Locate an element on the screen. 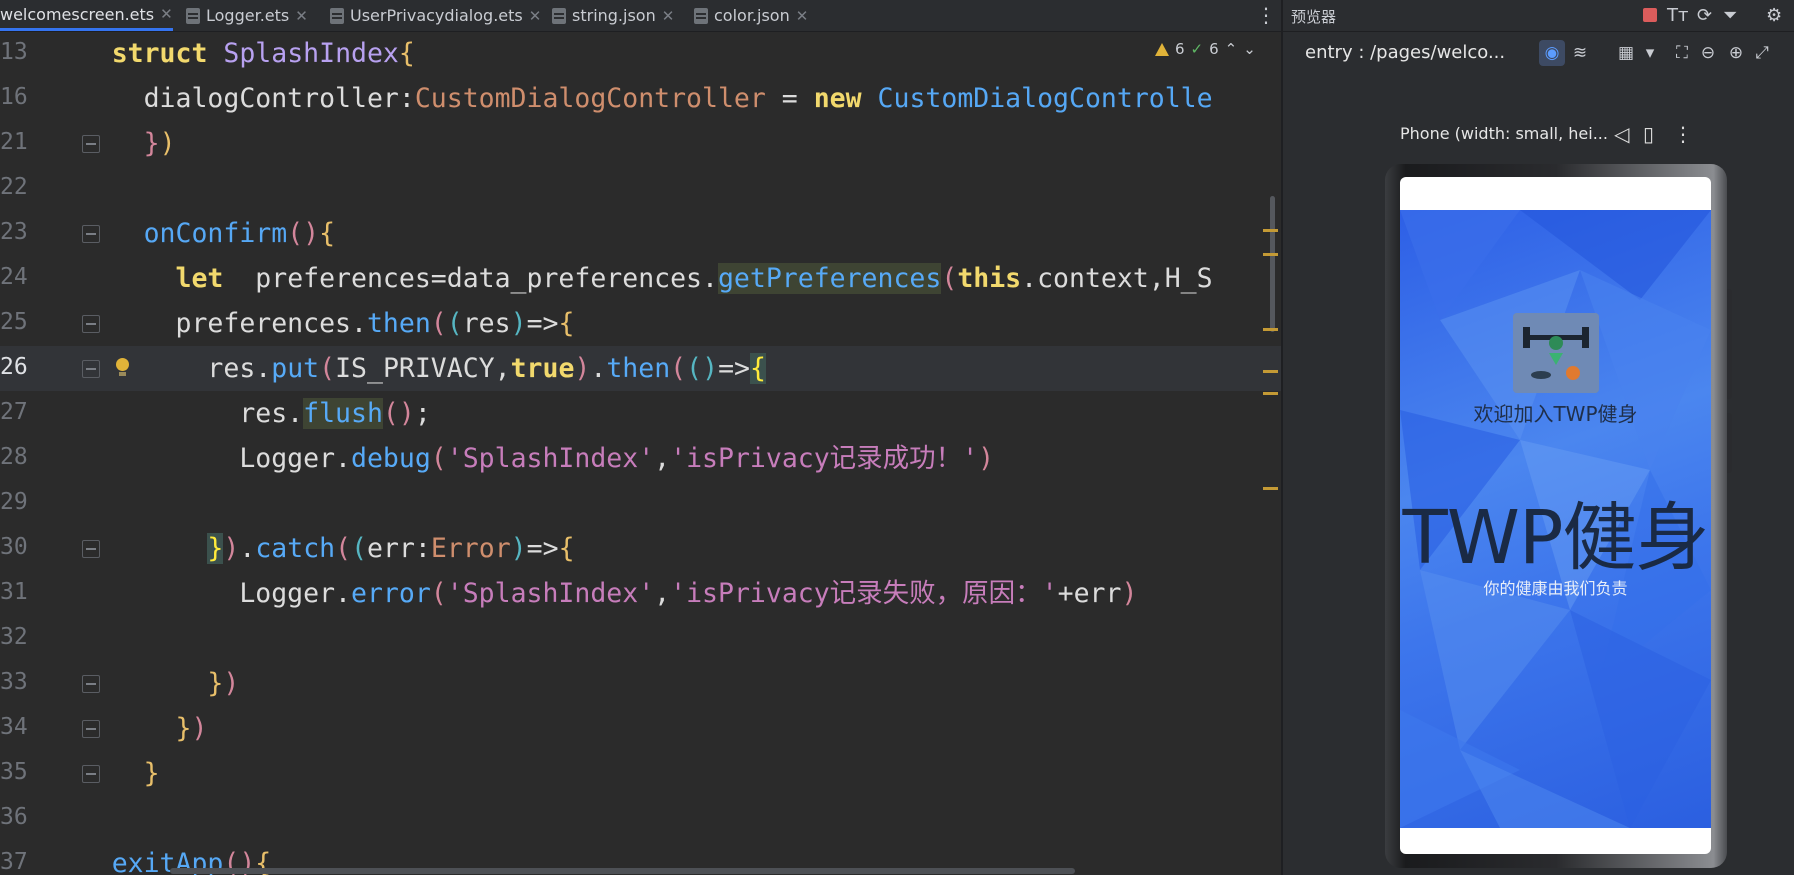  tab-logger: Logger.ets ✕ is located at coordinates (247, 15).